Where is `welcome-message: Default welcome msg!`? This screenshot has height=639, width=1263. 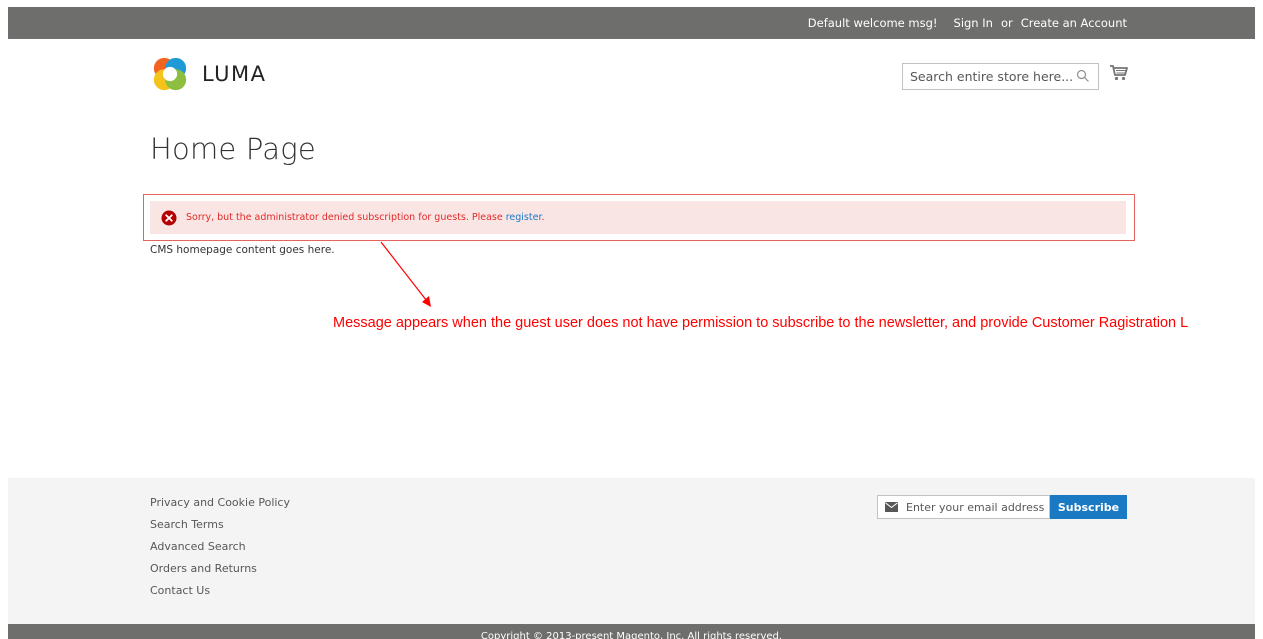
welcome-message: Default welcome msg! is located at coordinates (872, 23).